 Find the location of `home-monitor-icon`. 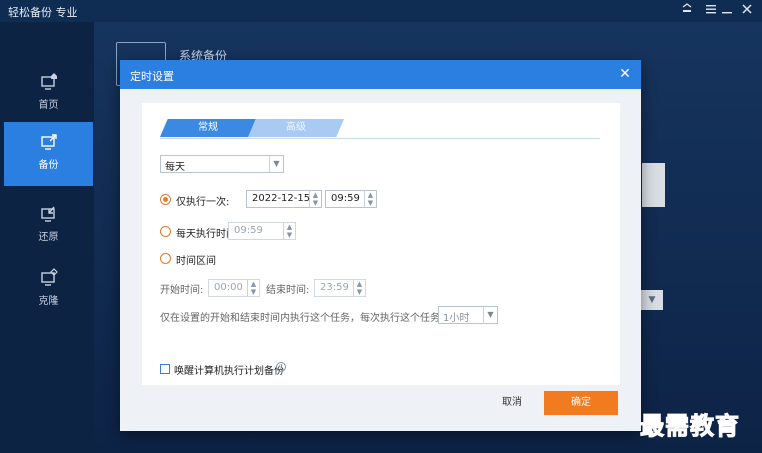

home-monitor-icon is located at coordinates (49, 82).